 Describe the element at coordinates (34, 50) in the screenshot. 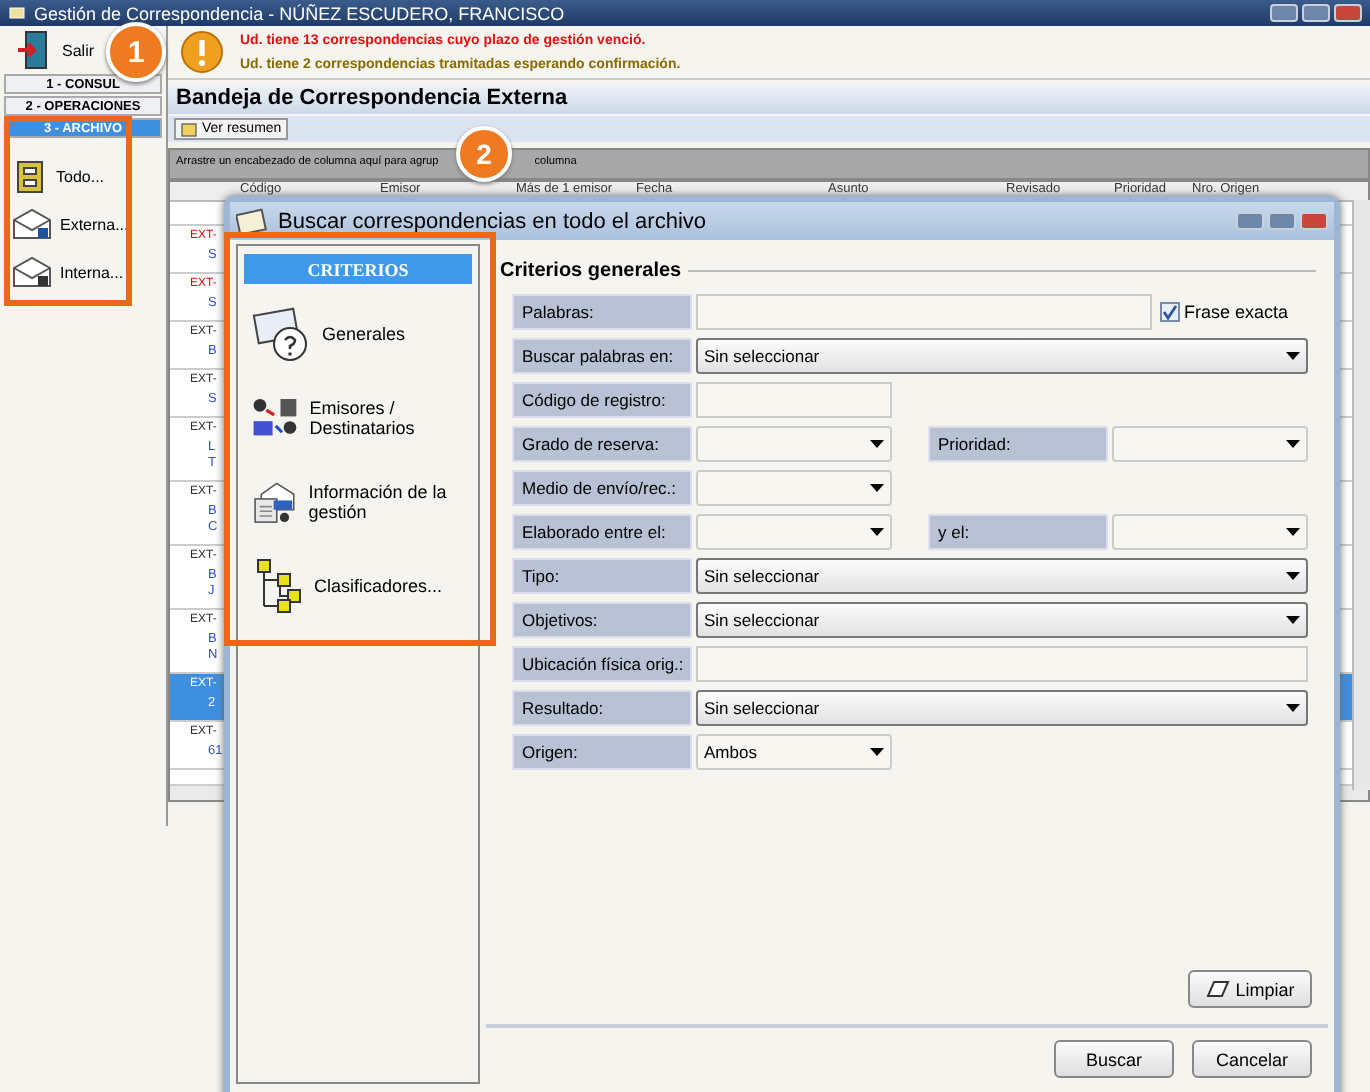

I see `exit-door-icon` at that location.